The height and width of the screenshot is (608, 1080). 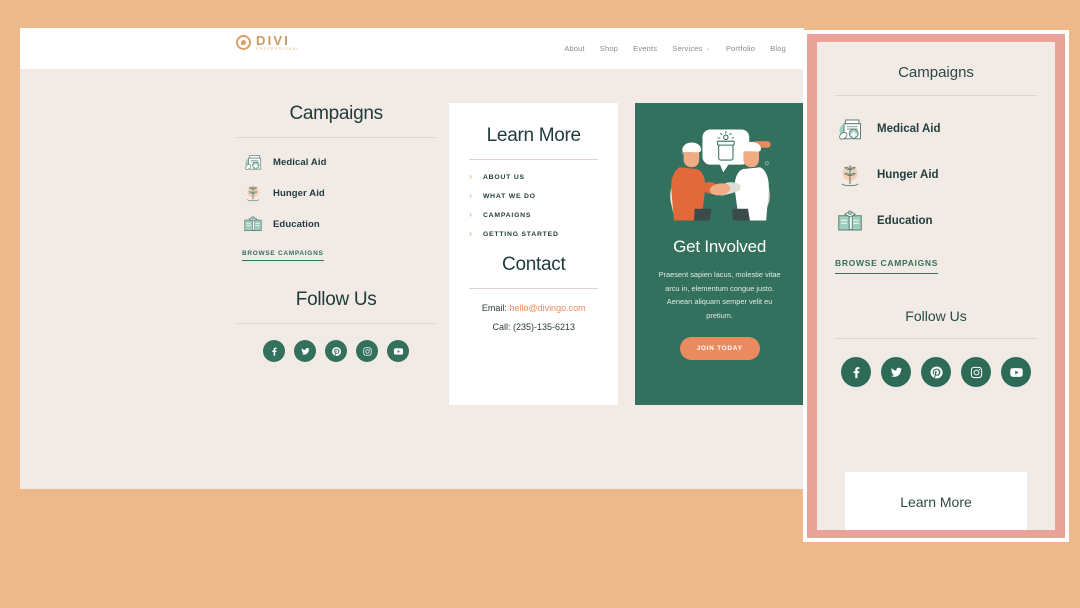 I want to click on divi-spiral-logo-icon, so click(x=243, y=43).